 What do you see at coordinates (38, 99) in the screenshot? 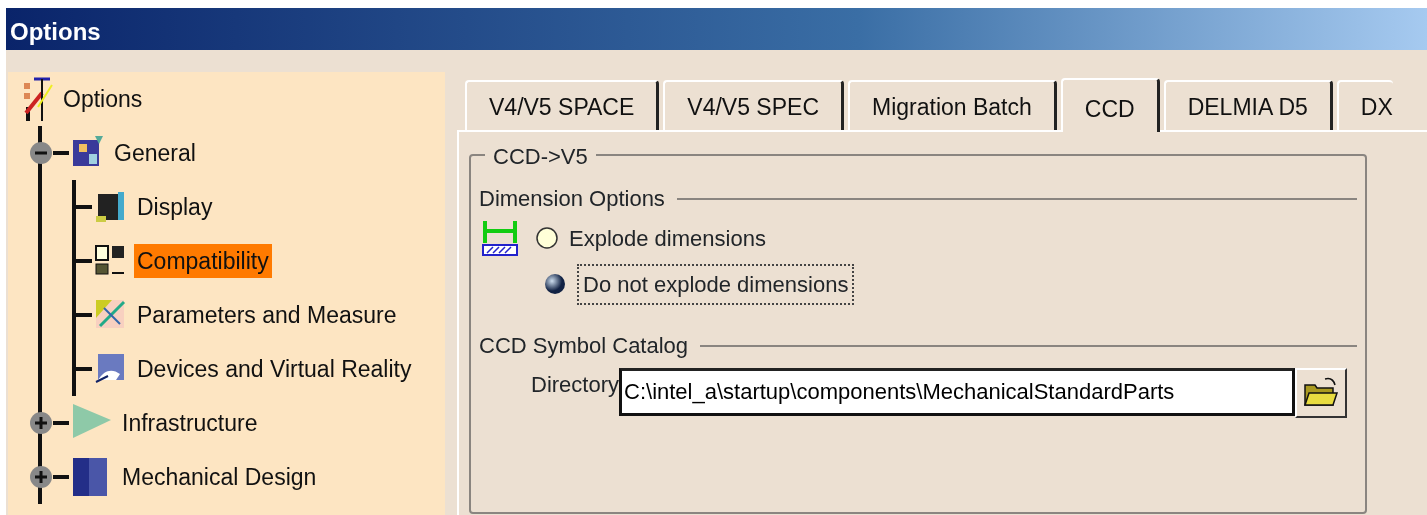
I see `options-icon` at bounding box center [38, 99].